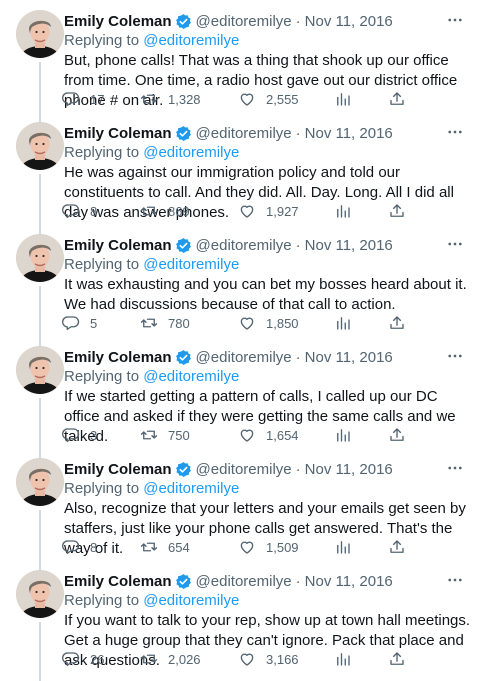 This screenshot has height=681, width=480. Describe the element at coordinates (165, 323) in the screenshot. I see `retweet-button: 780` at that location.